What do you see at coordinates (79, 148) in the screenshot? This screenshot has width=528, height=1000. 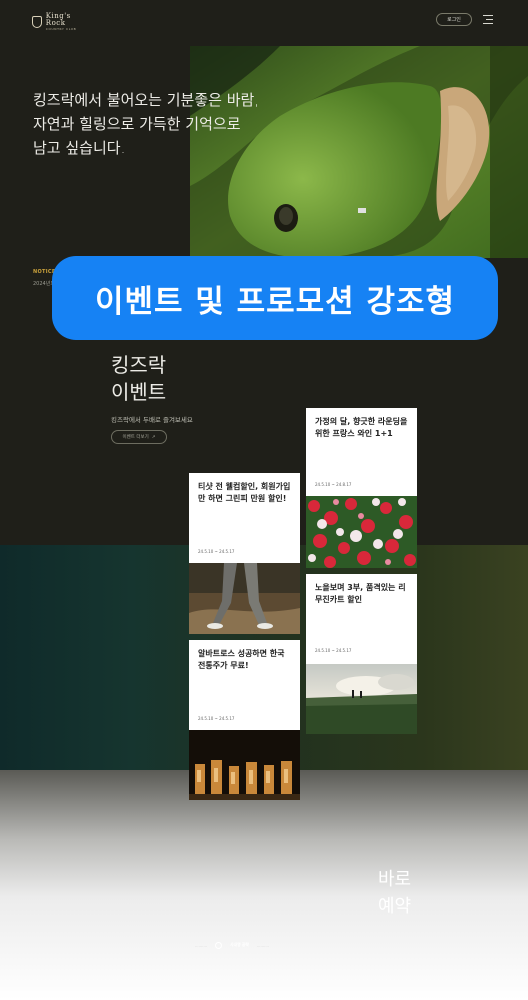 I see `hero-line-3: 남고 싶습니다.` at bounding box center [79, 148].